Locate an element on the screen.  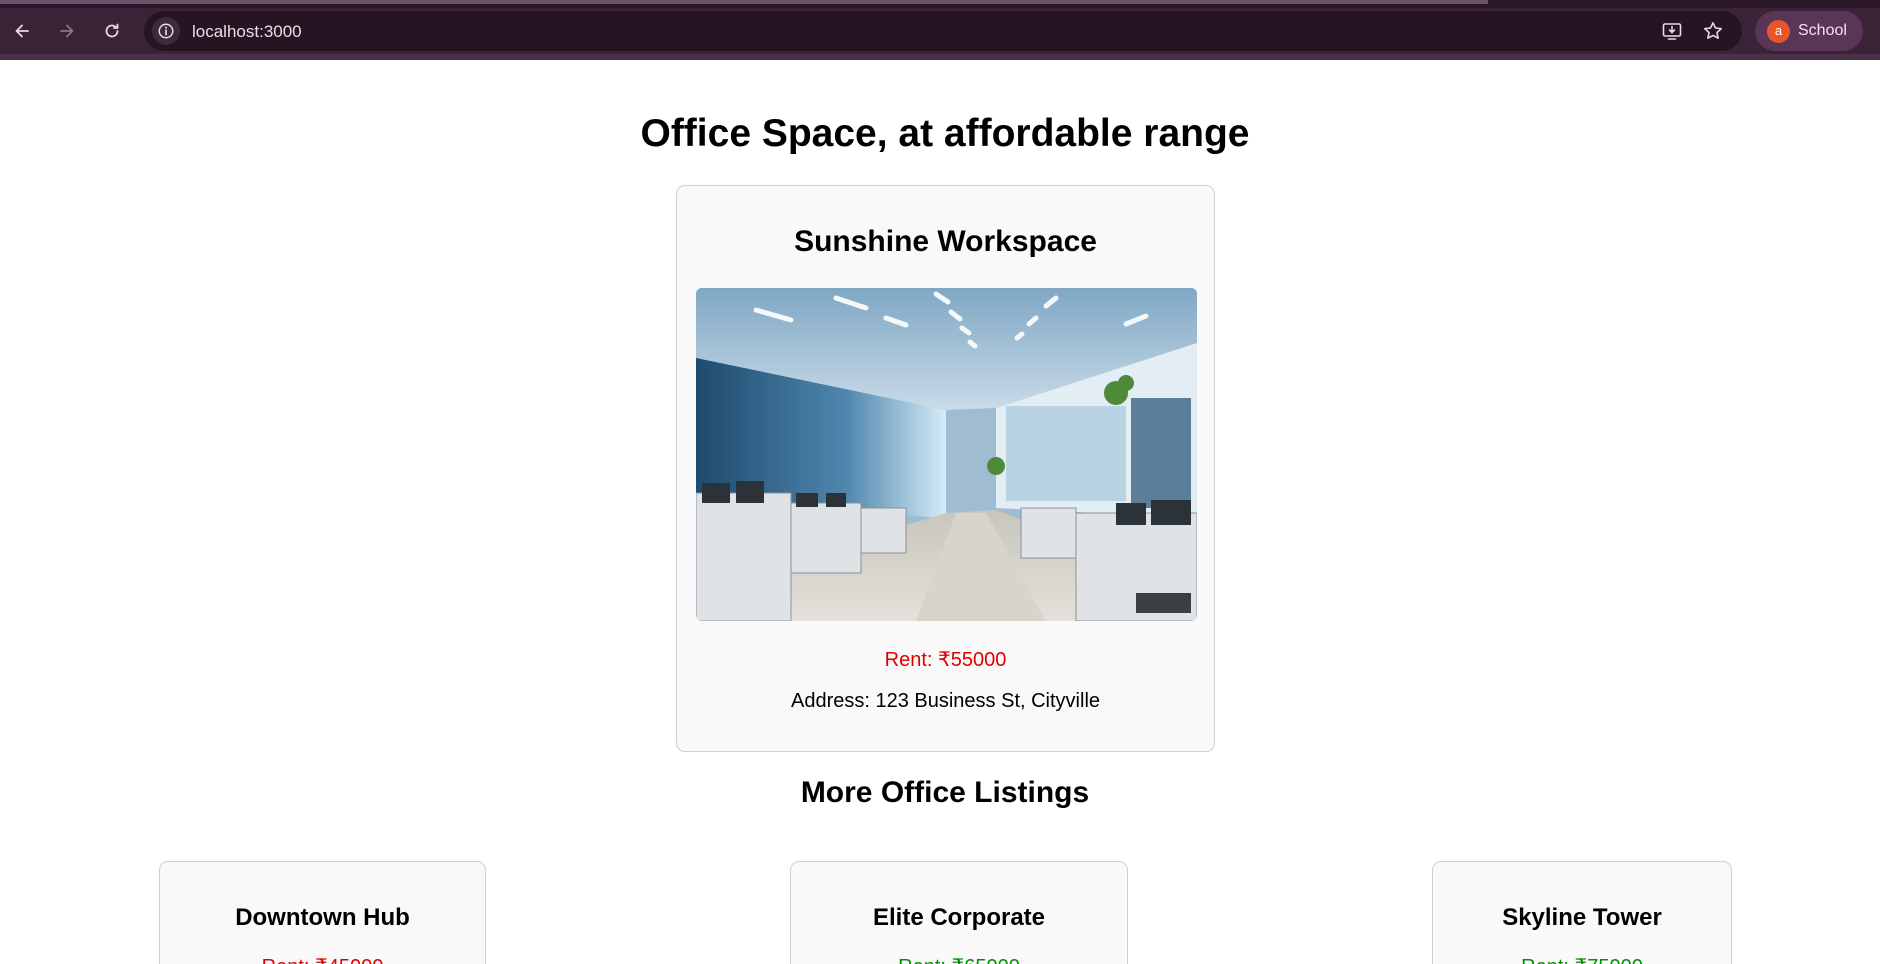
arrow-right-icon is located at coordinates (67, 31).